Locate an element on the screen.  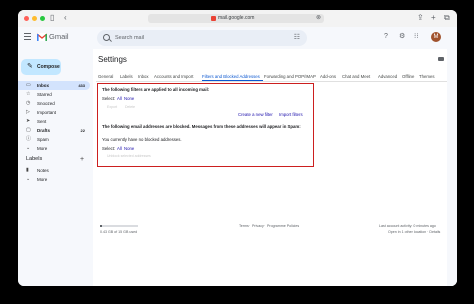
storage-meter is located at coordinates (119, 226).